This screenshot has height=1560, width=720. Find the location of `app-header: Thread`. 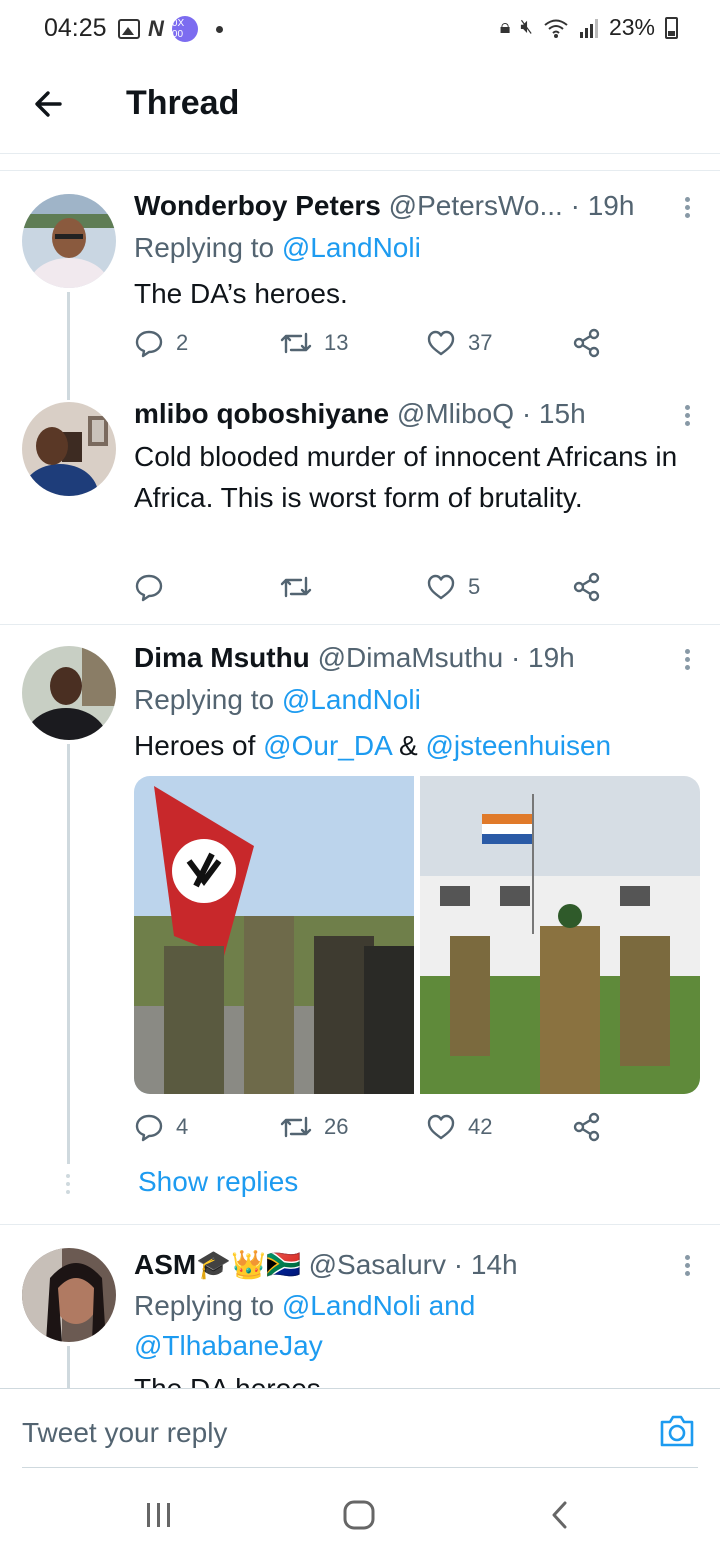

app-header: Thread is located at coordinates (360, 107).